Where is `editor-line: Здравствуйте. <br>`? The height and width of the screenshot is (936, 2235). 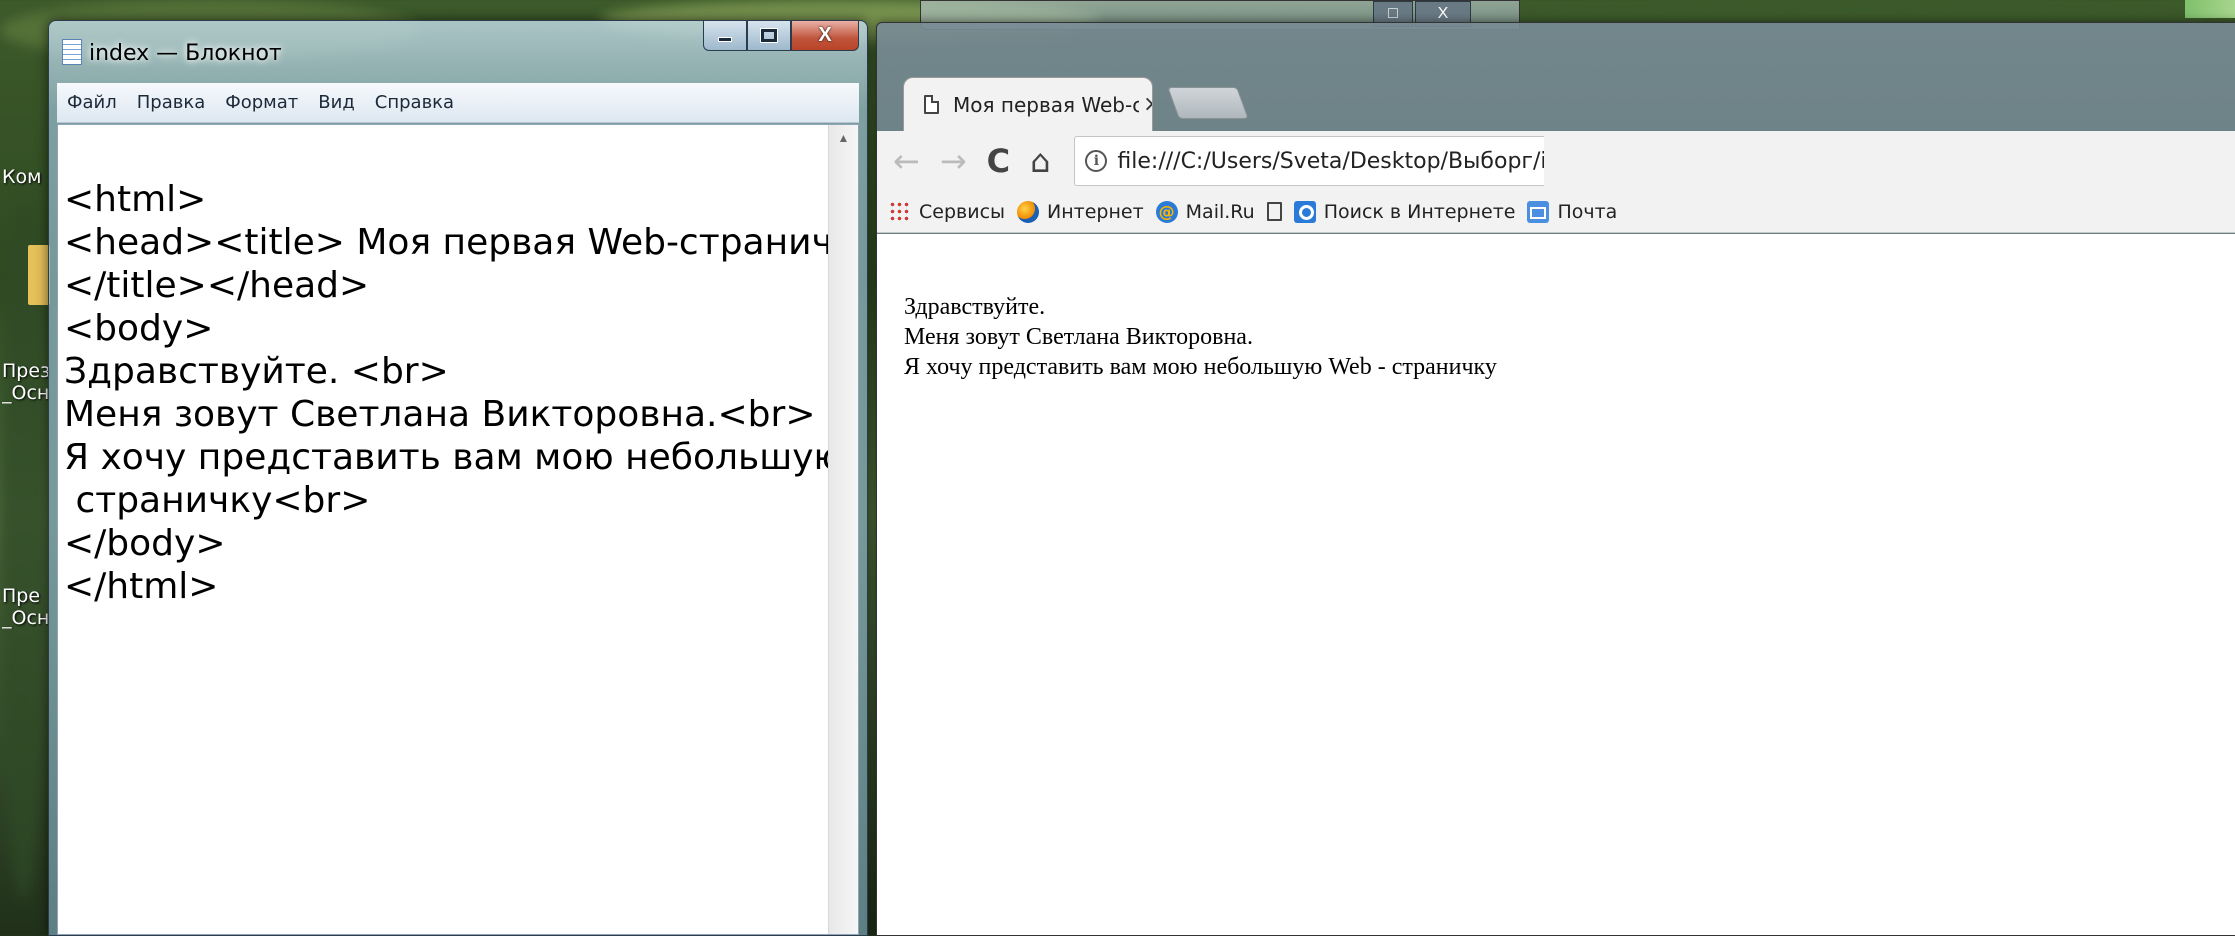 editor-line: Здравствуйте. <br> is located at coordinates (256, 371).